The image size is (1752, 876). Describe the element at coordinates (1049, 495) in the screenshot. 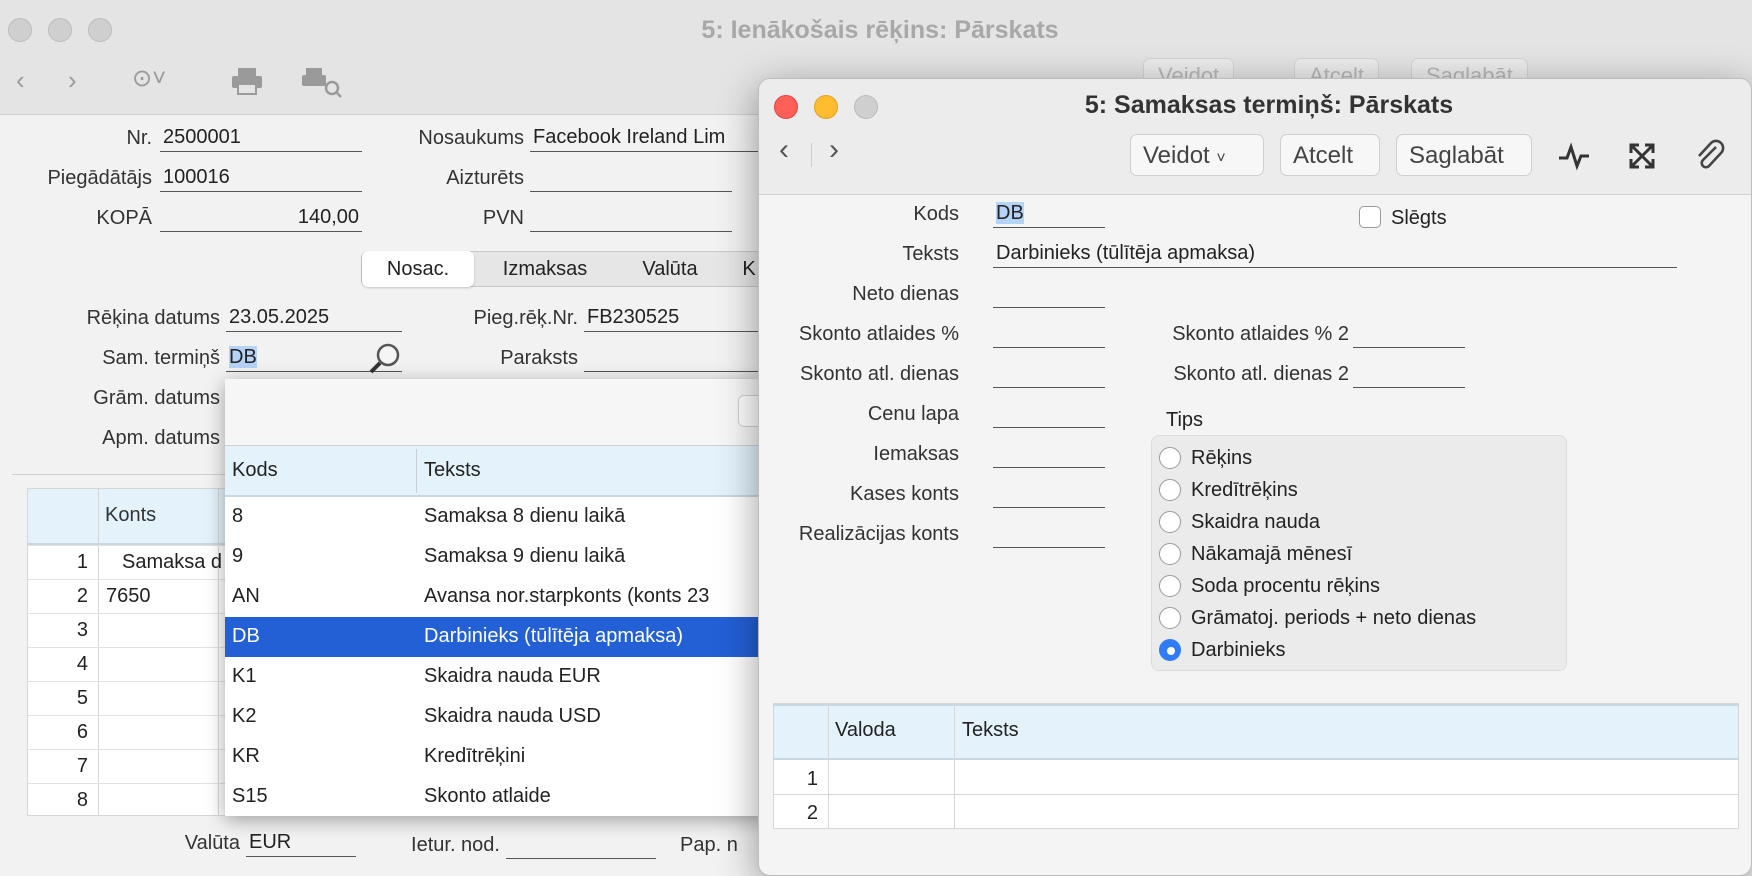

I see `cash-account-field` at that location.